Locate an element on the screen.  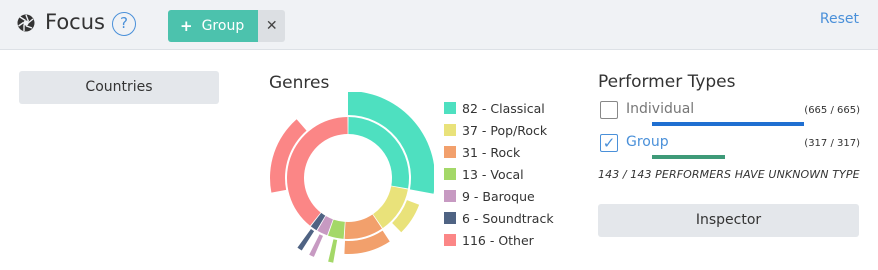
group-bar is located at coordinates (688, 157).